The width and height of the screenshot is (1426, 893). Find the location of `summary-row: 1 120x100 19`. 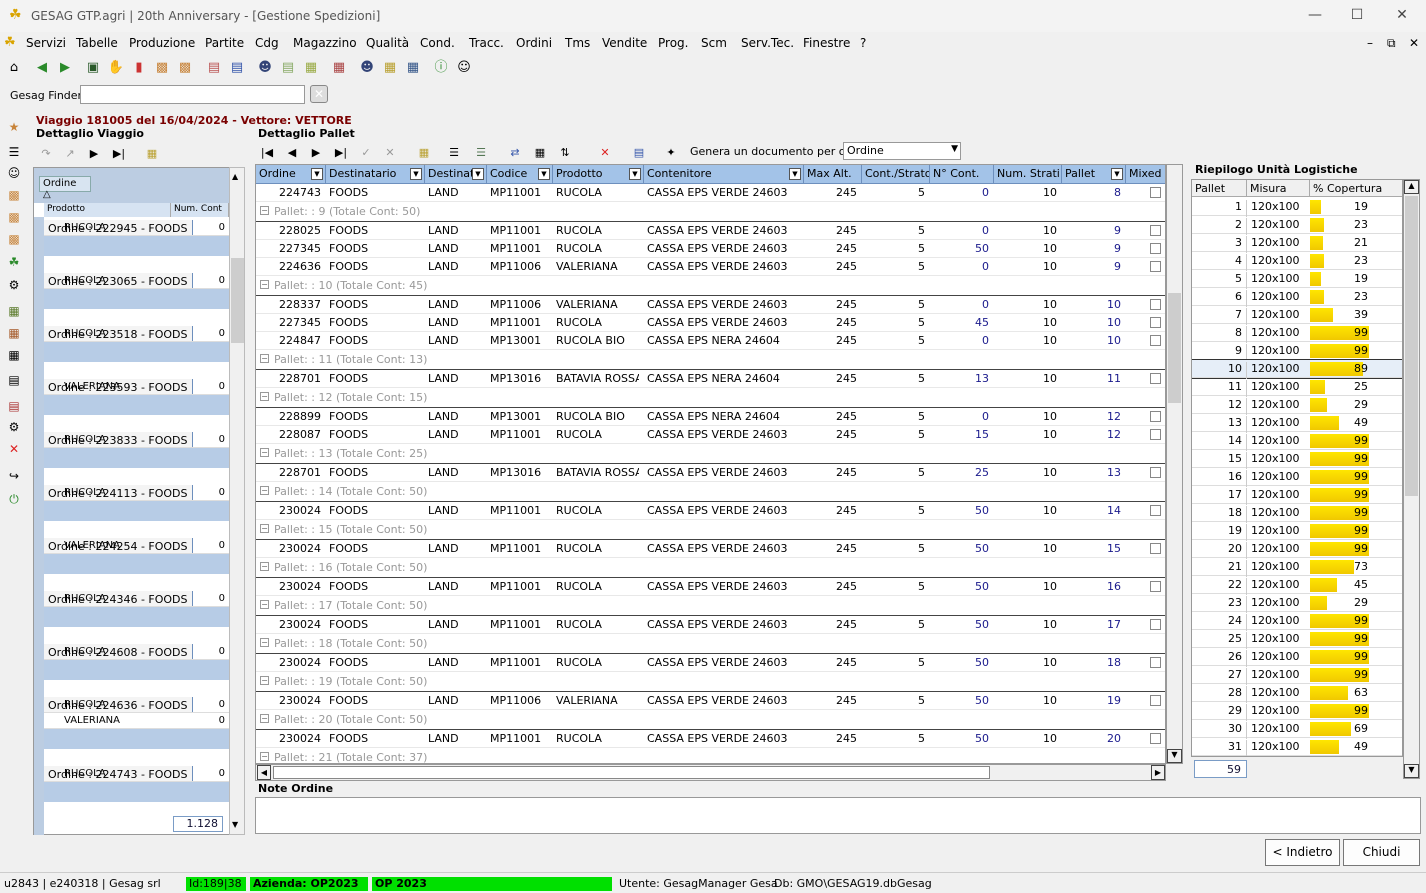

summary-row: 1 120x100 19 is located at coordinates (1297, 207).